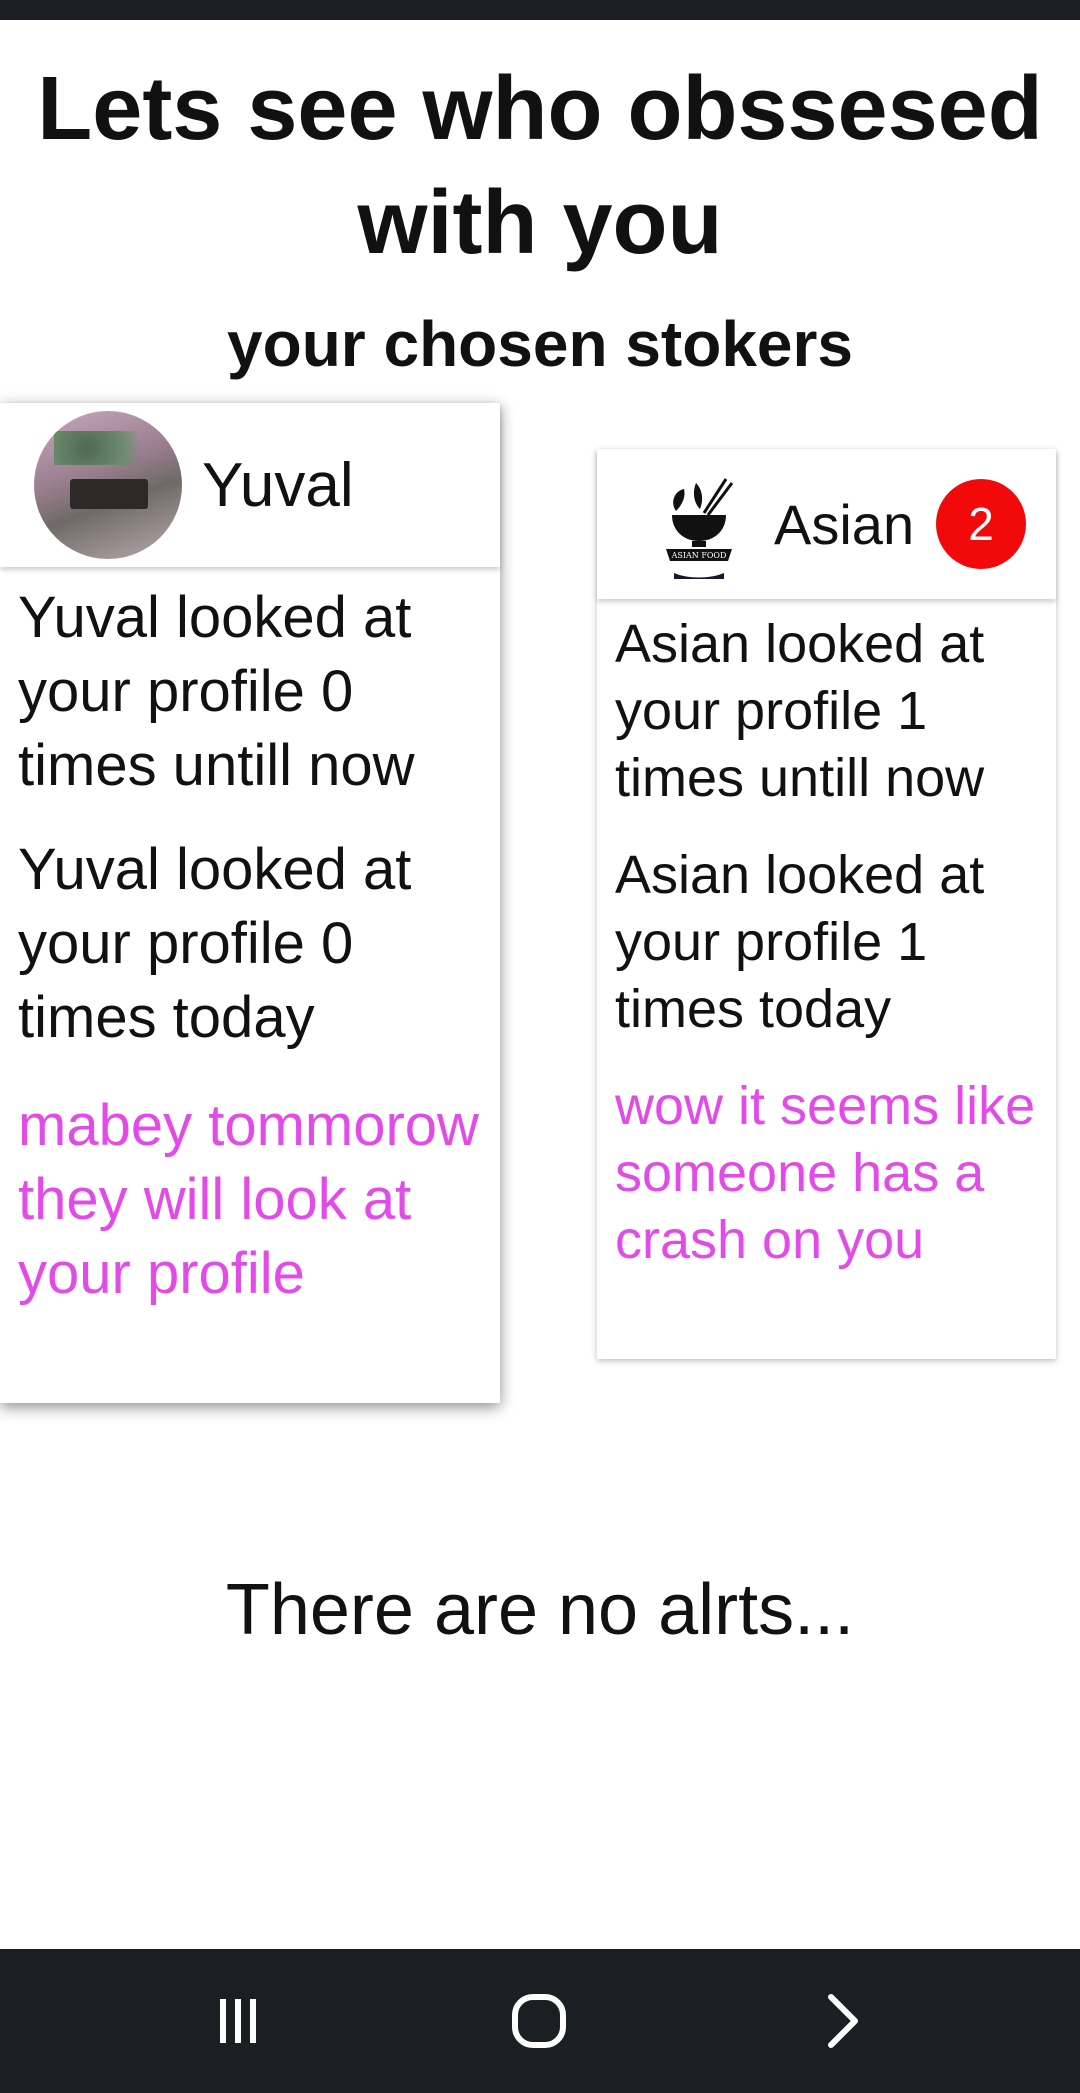  Describe the element at coordinates (540, 10) in the screenshot. I see `status-bar` at that location.